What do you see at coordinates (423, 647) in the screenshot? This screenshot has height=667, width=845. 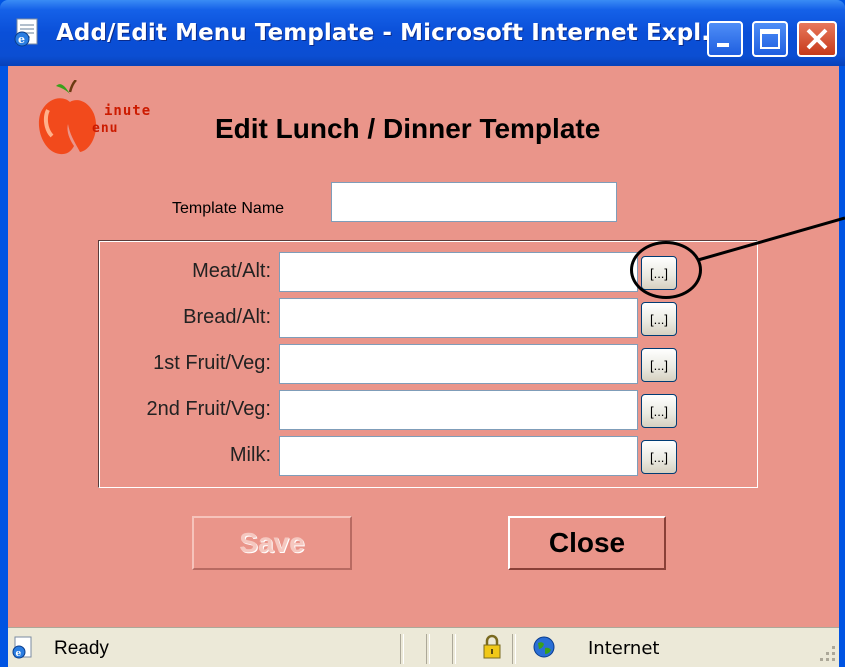 I see `status-bar: e Ready Internet` at bounding box center [423, 647].